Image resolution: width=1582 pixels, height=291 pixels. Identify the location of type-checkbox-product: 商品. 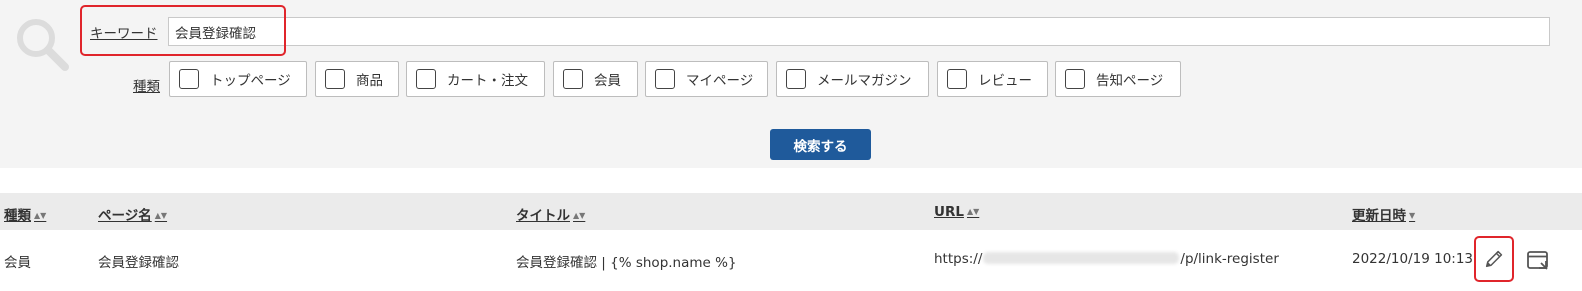
(357, 79).